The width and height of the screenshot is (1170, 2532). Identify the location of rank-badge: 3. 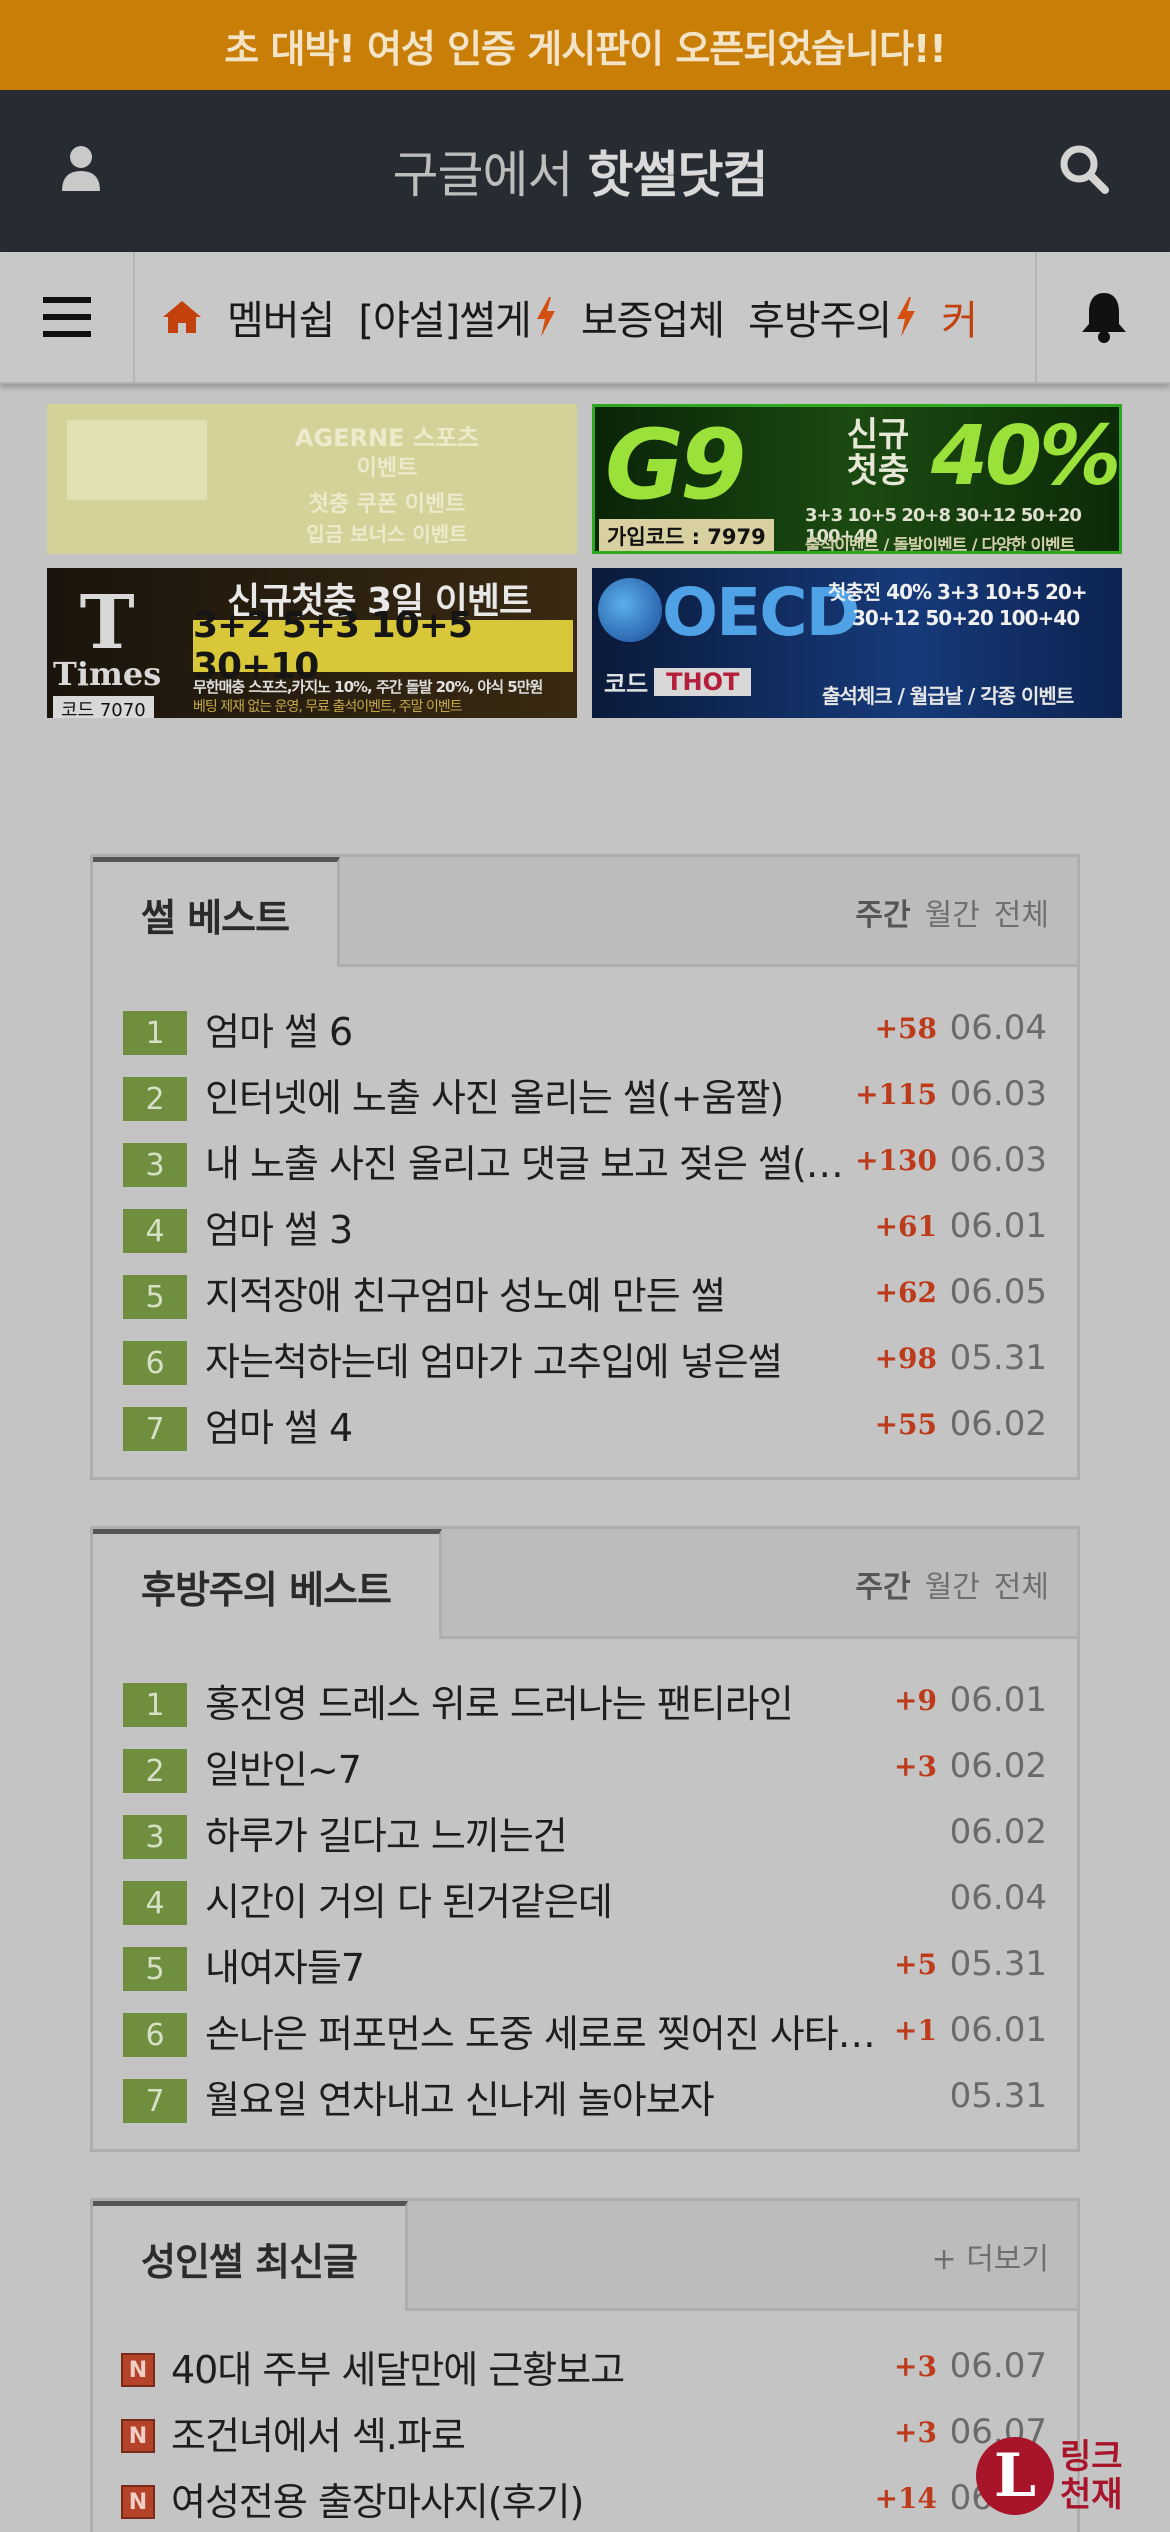
(155, 1837).